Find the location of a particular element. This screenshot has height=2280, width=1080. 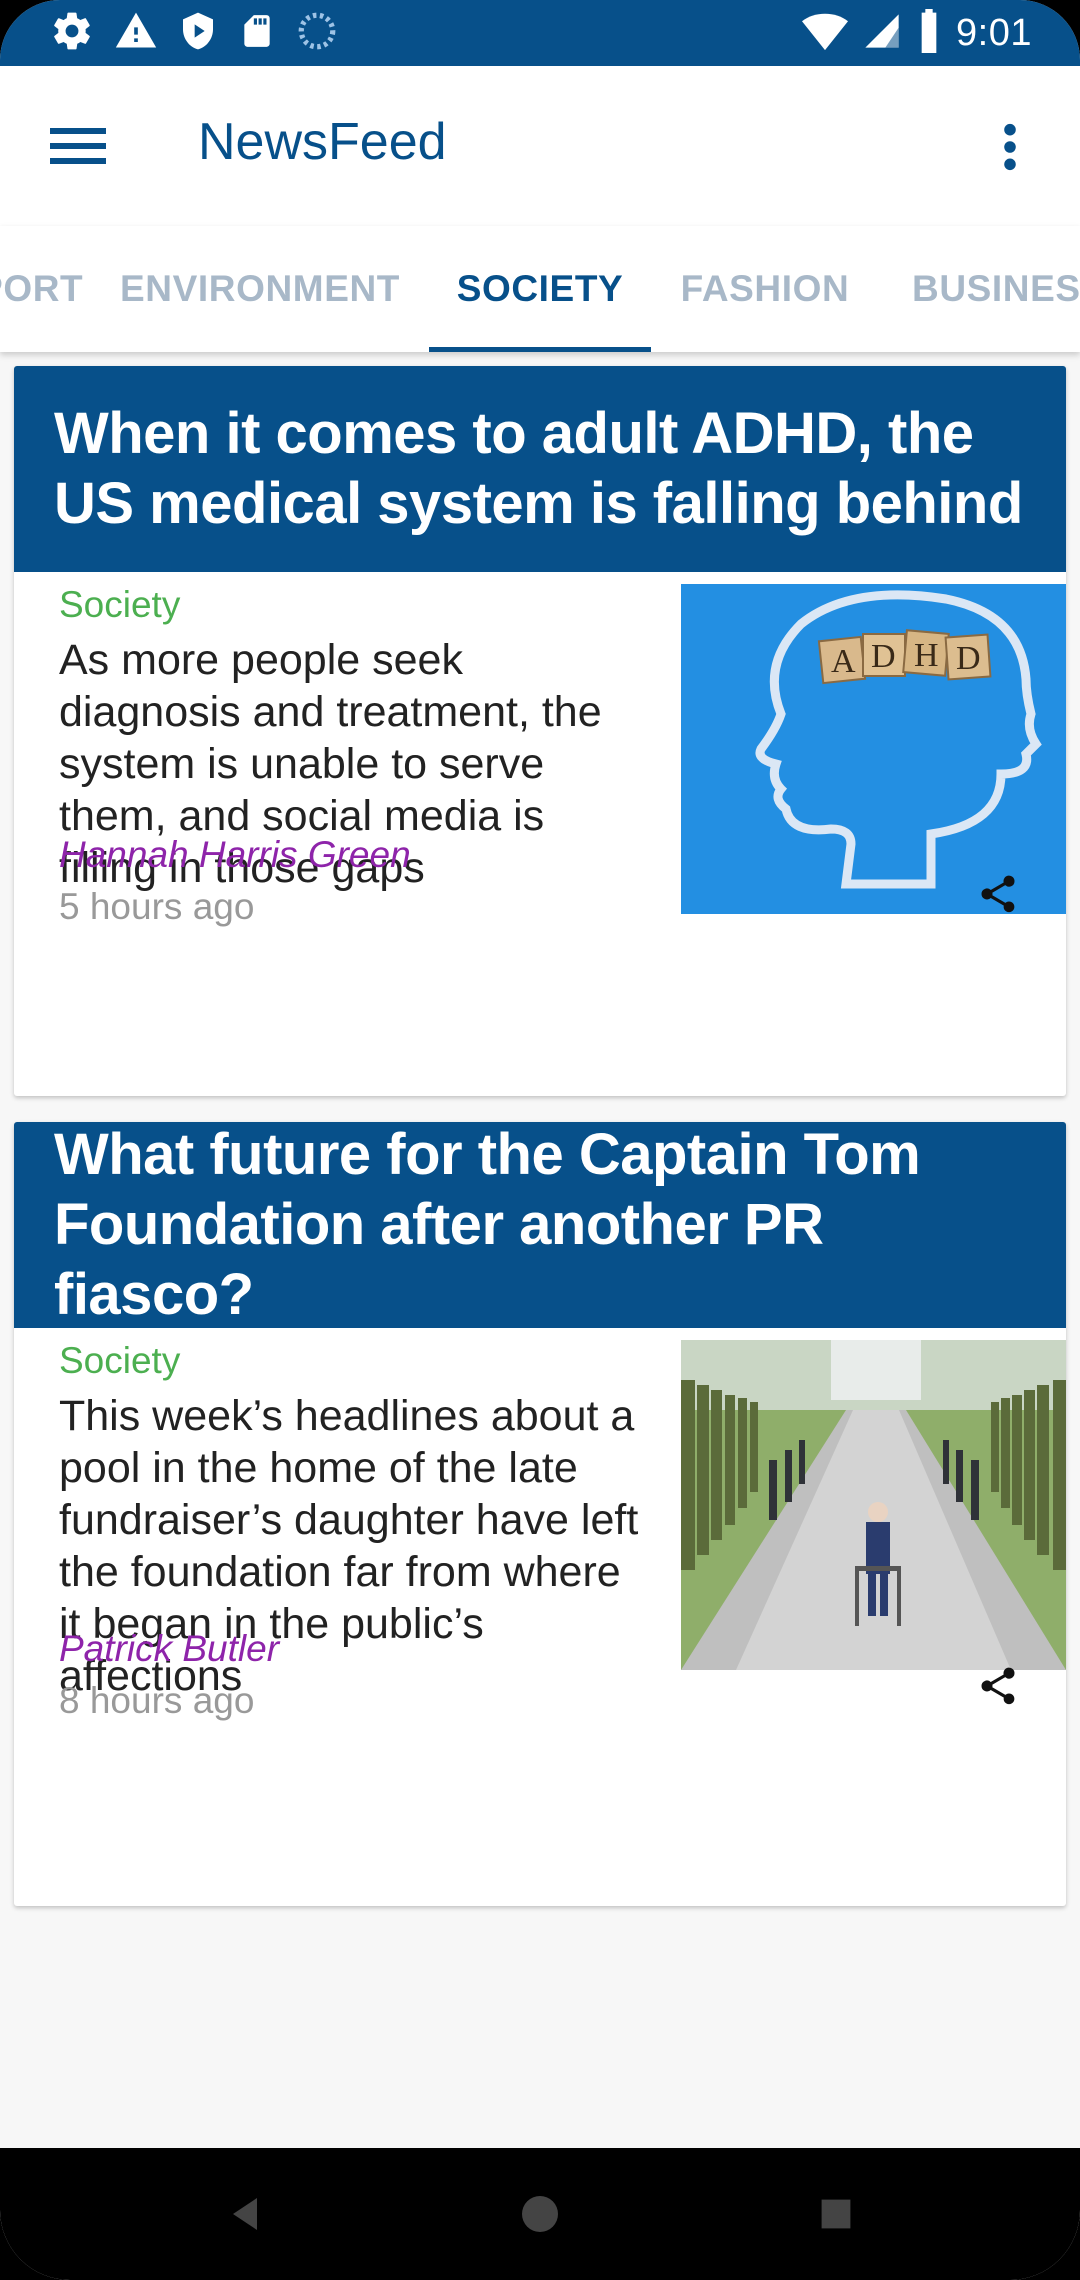

settings-icon is located at coordinates (72, 33).